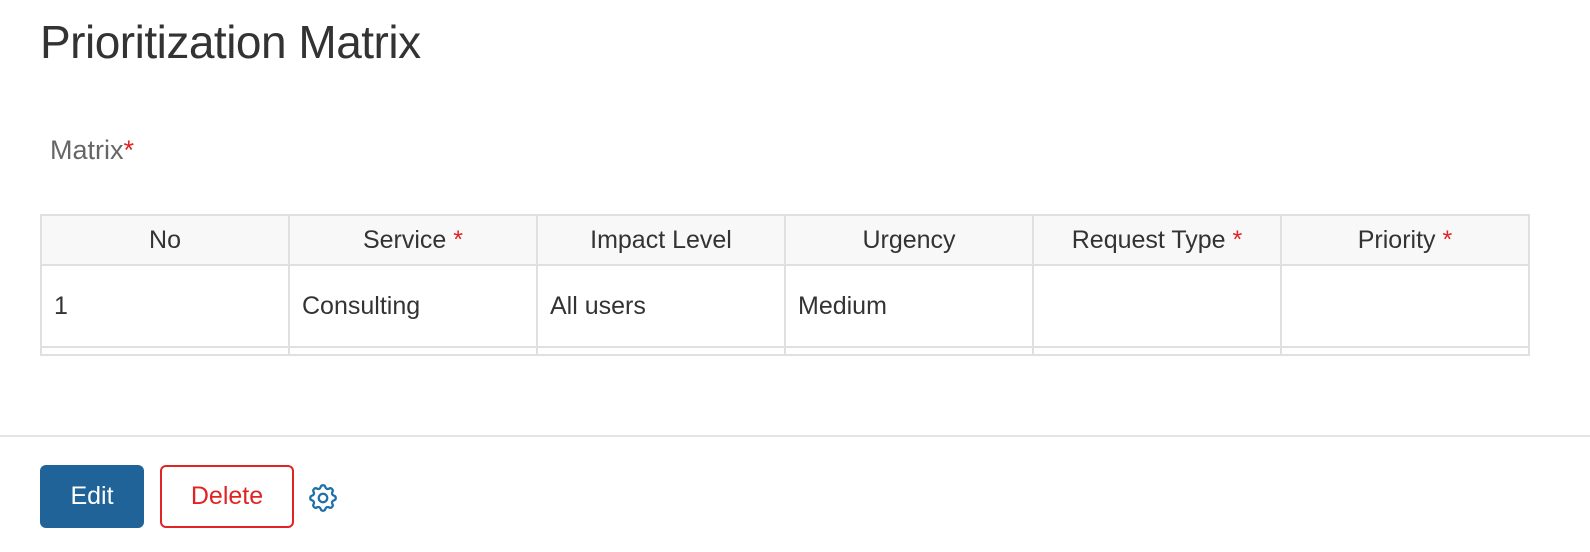 The width and height of the screenshot is (1590, 552). What do you see at coordinates (323, 498) in the screenshot?
I see `gear-icon` at bounding box center [323, 498].